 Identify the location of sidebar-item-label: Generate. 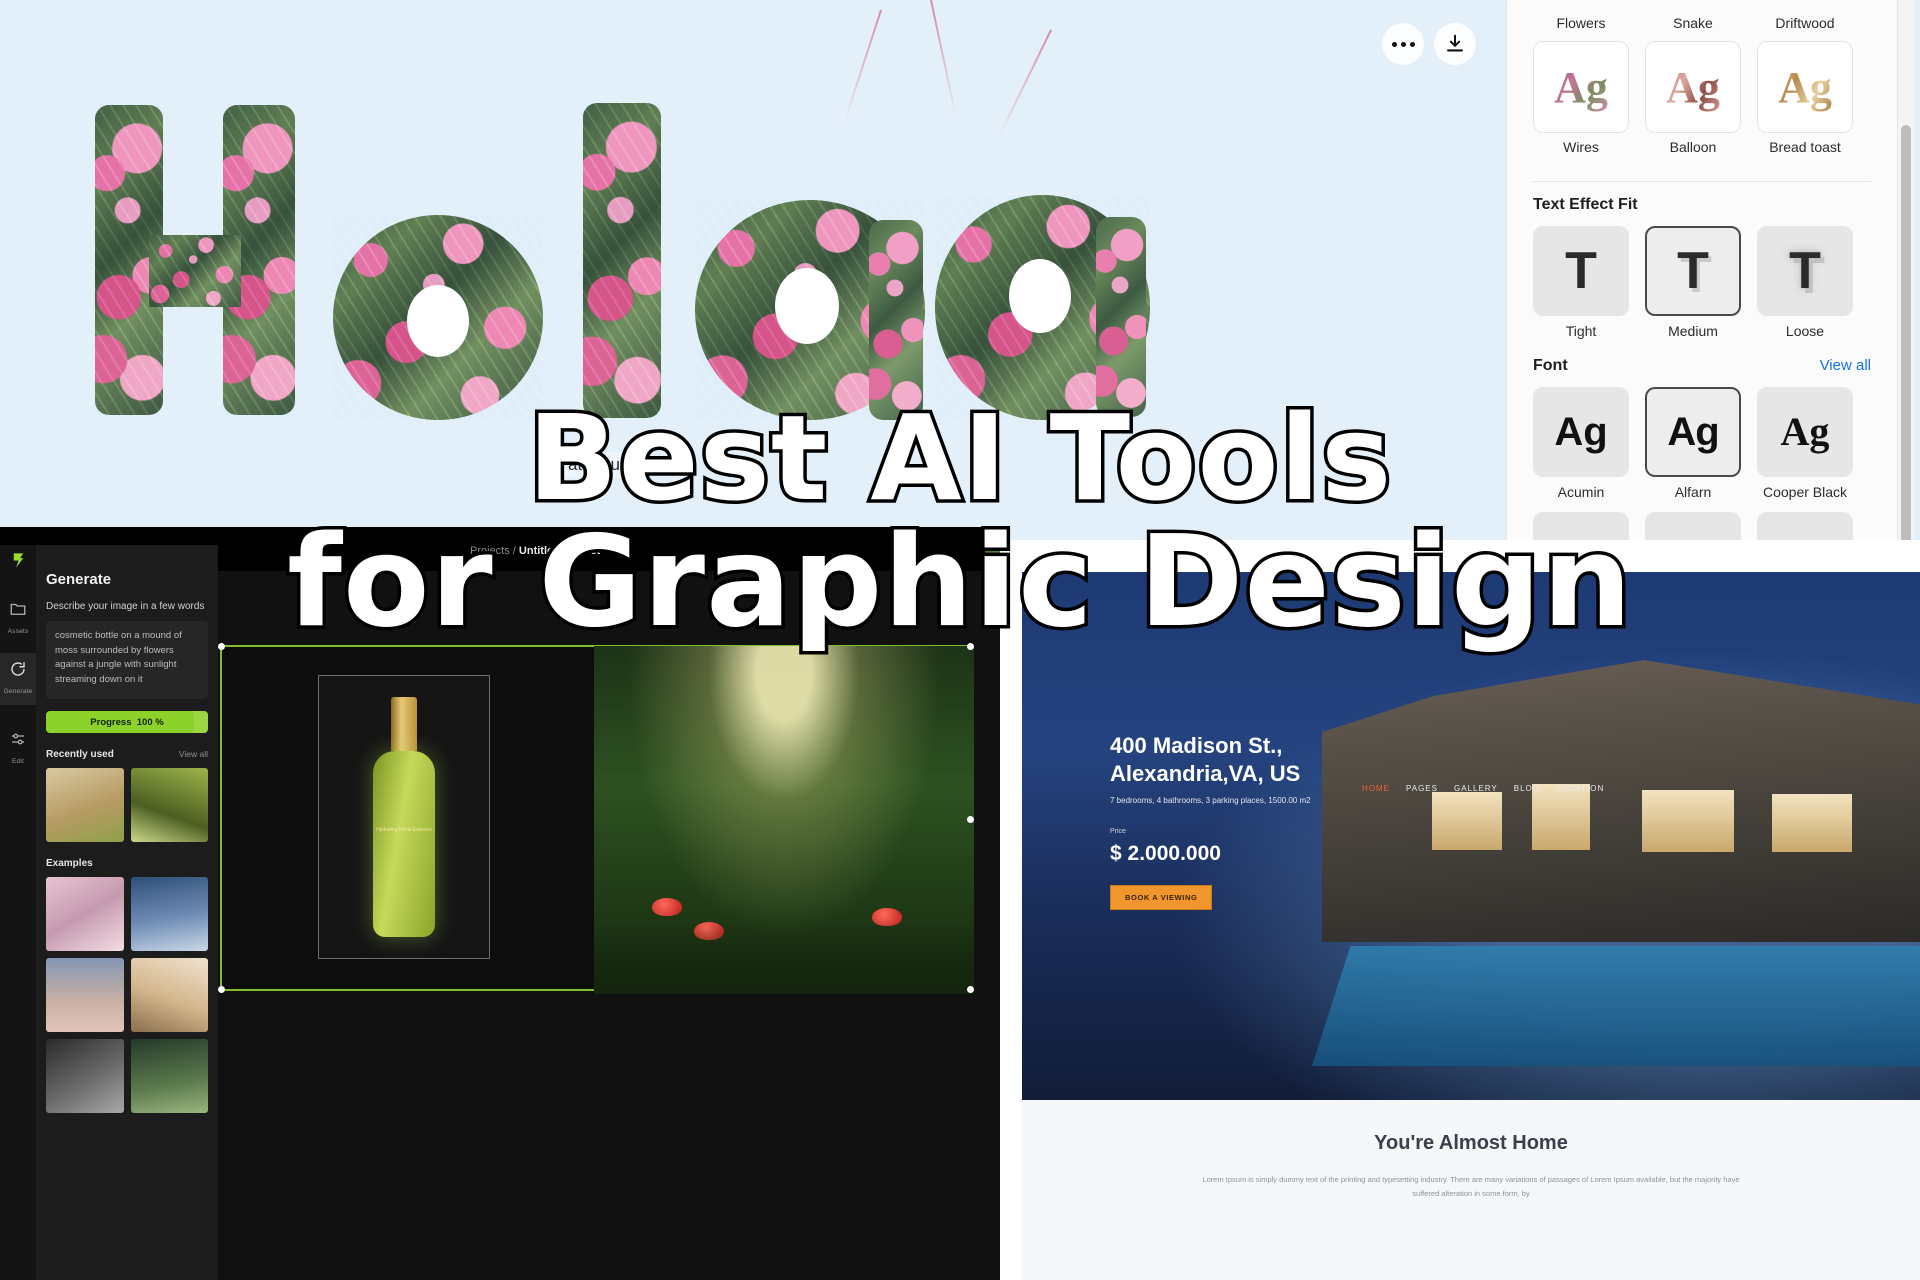
(18, 691).